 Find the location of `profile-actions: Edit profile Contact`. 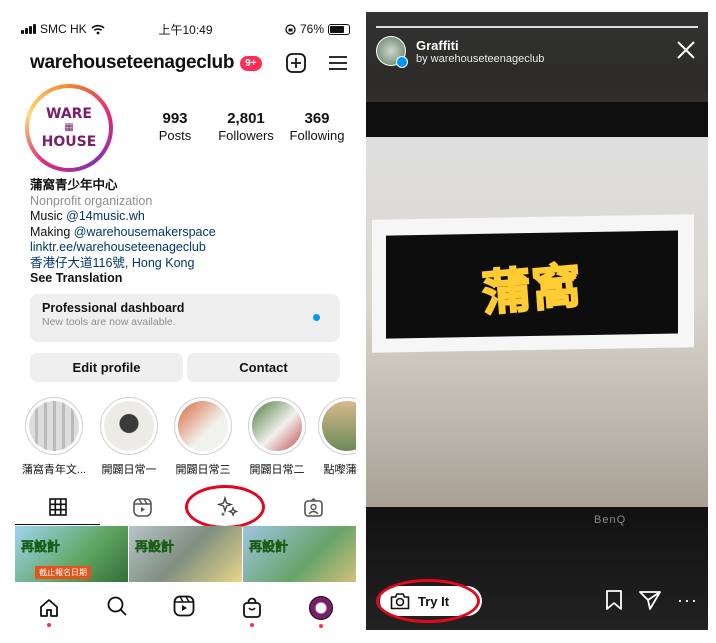

profile-actions: Edit profile Contact is located at coordinates (185, 367).